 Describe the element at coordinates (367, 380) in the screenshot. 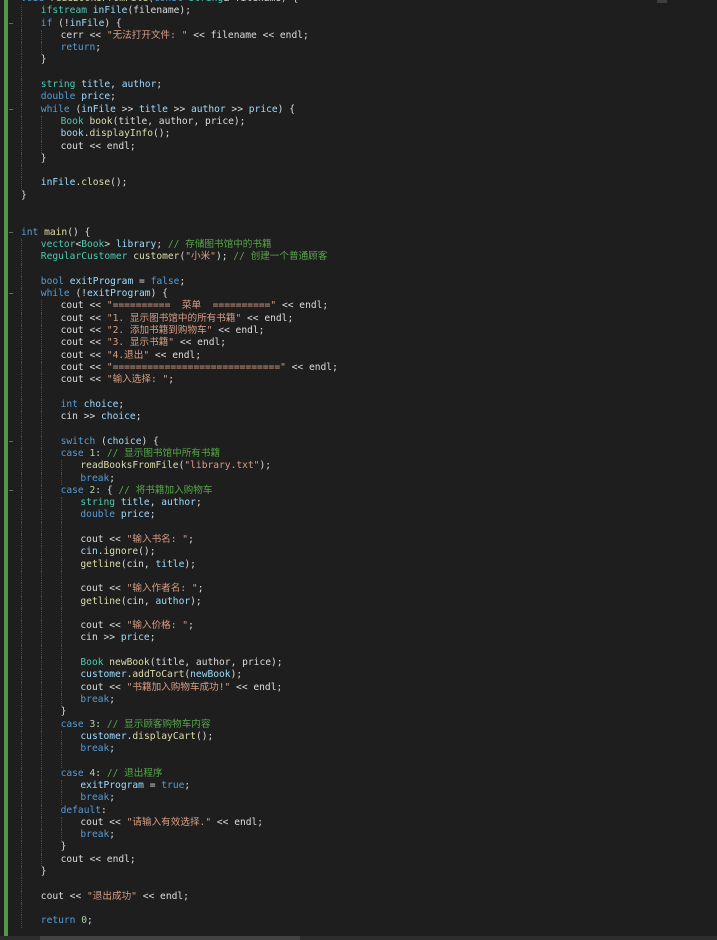

I see `code-line: cout << "输入选择: ";` at that location.